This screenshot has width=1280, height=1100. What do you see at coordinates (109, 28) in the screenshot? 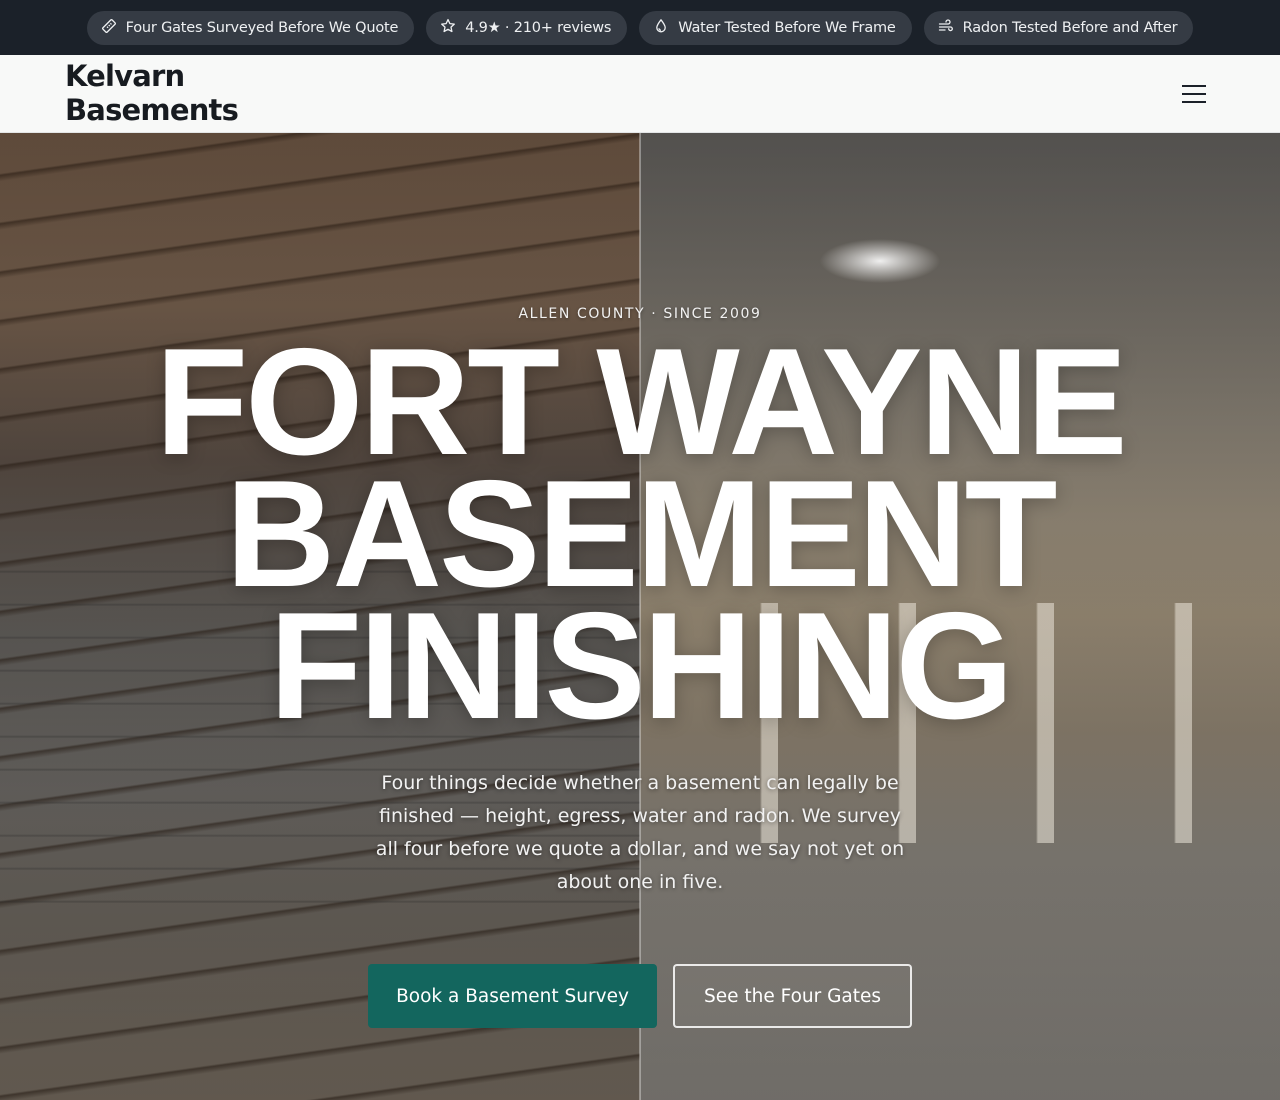
I see `ruler-icon` at bounding box center [109, 28].